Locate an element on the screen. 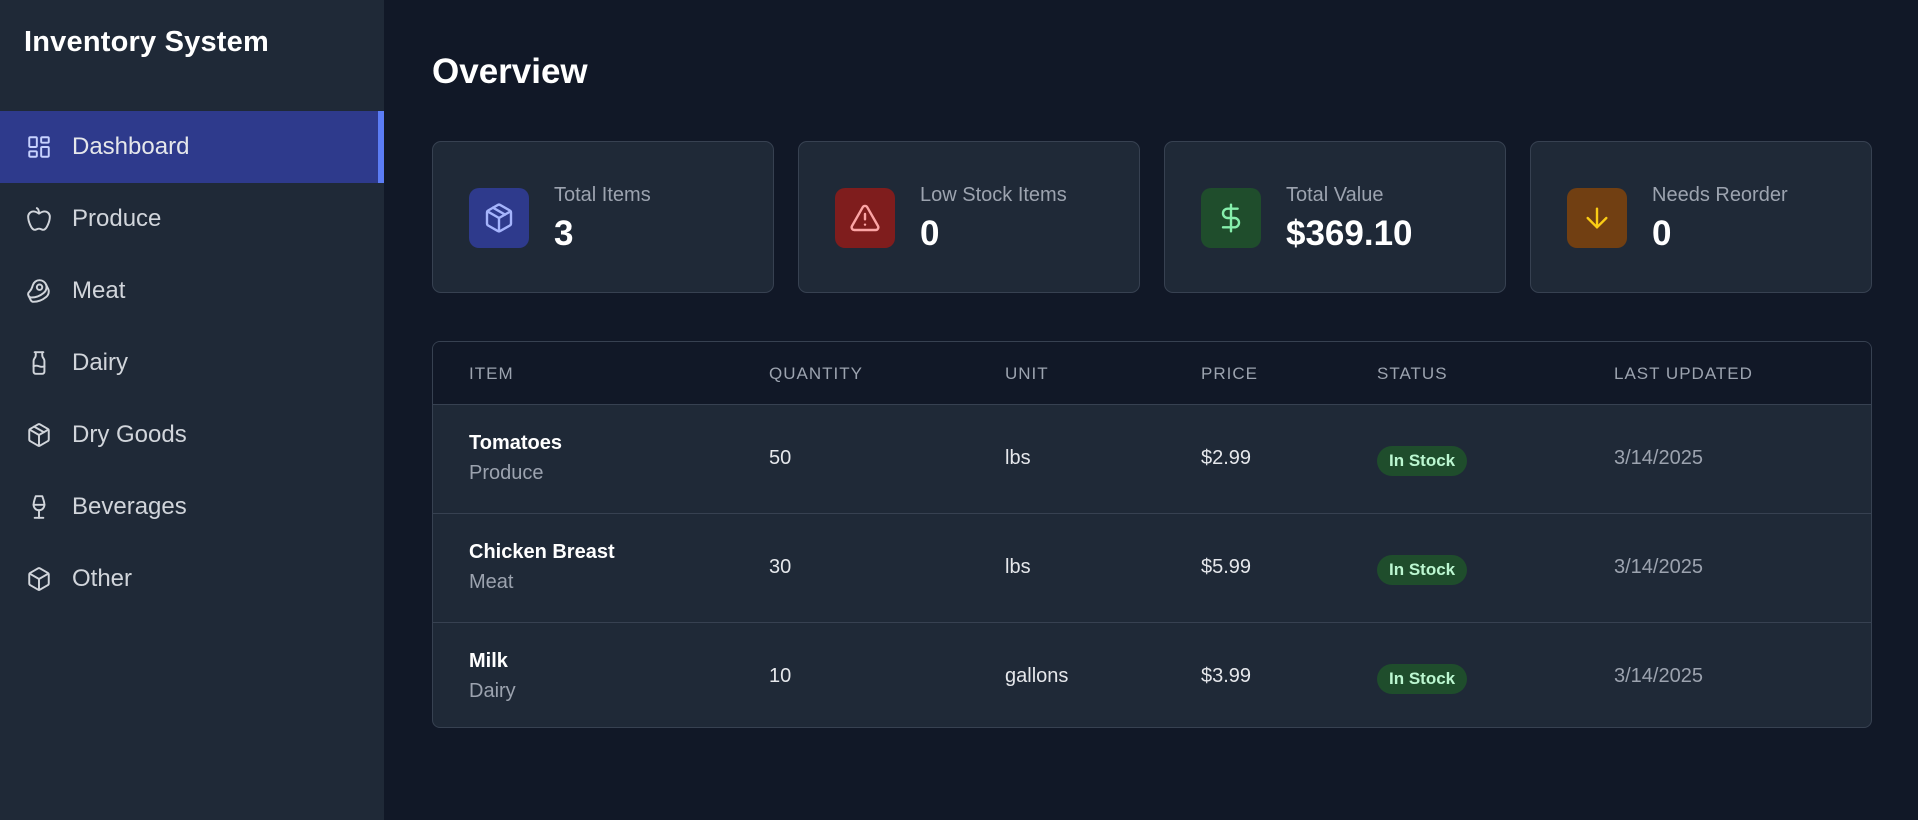 Image resolution: width=1918 pixels, height=820 pixels. alert-triangle-icon is located at coordinates (865, 218).